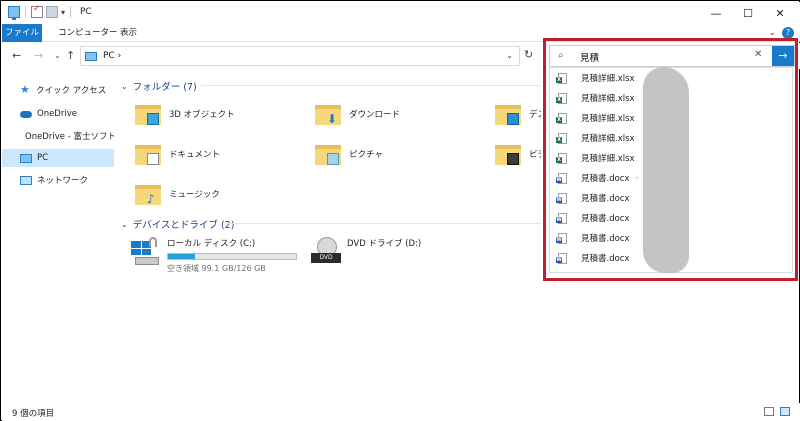 The image size is (800, 421). I want to click on forward-button: →, so click(38, 55).